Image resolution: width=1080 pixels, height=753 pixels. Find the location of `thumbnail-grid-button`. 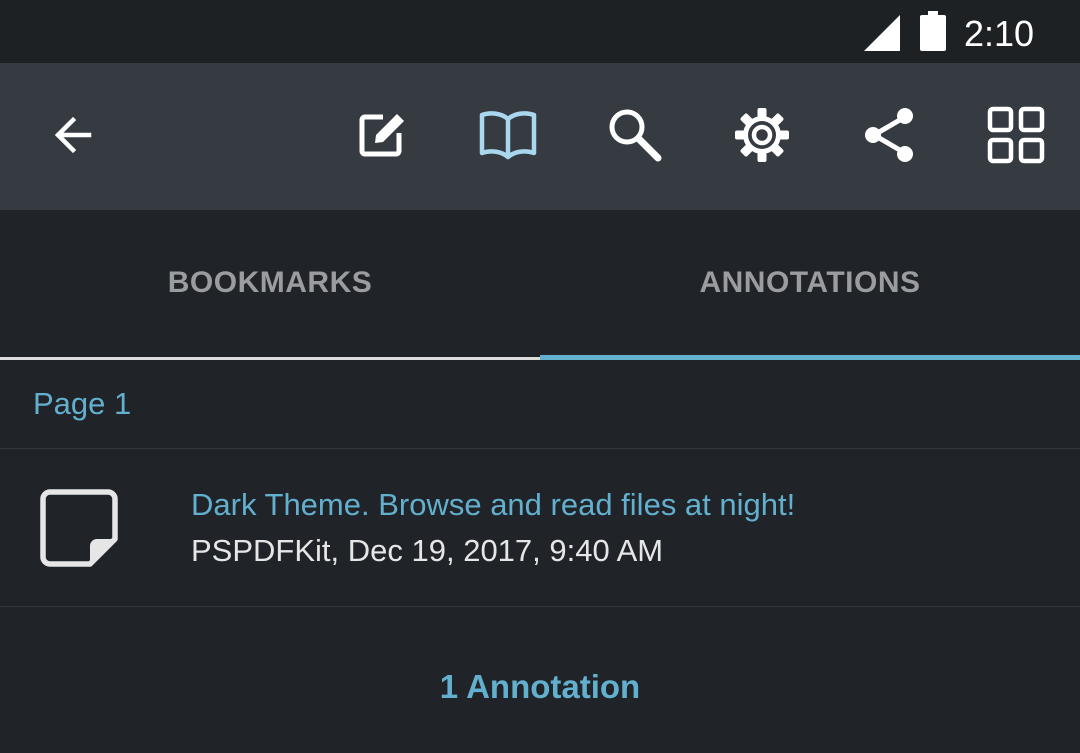

thumbnail-grid-button is located at coordinates (1016, 135).